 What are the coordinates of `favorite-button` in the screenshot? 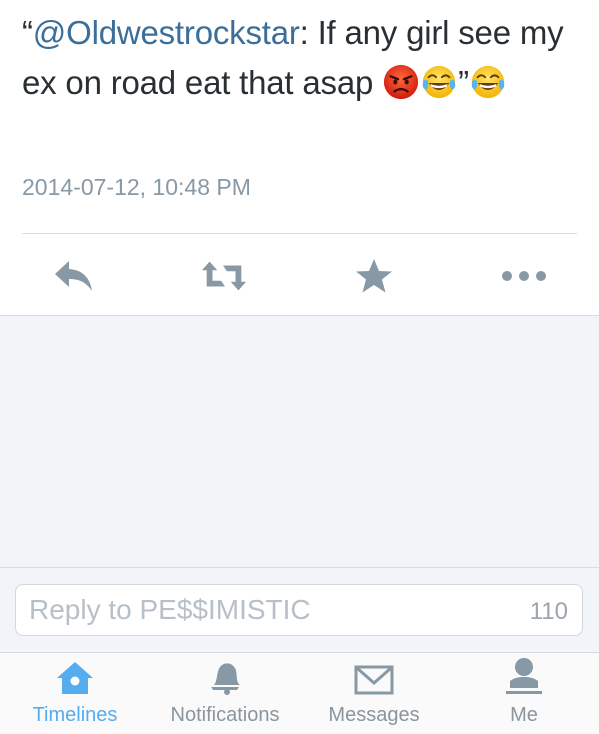 It's located at (374, 276).